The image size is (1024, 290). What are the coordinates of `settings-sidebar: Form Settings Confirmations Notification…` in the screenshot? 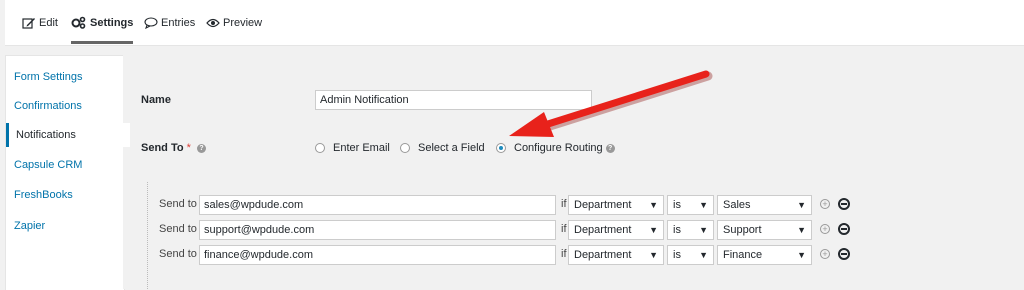 It's located at (67, 172).